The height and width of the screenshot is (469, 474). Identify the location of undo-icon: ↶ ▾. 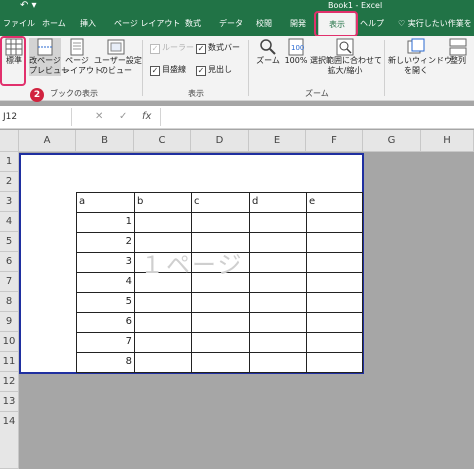
(28, 6).